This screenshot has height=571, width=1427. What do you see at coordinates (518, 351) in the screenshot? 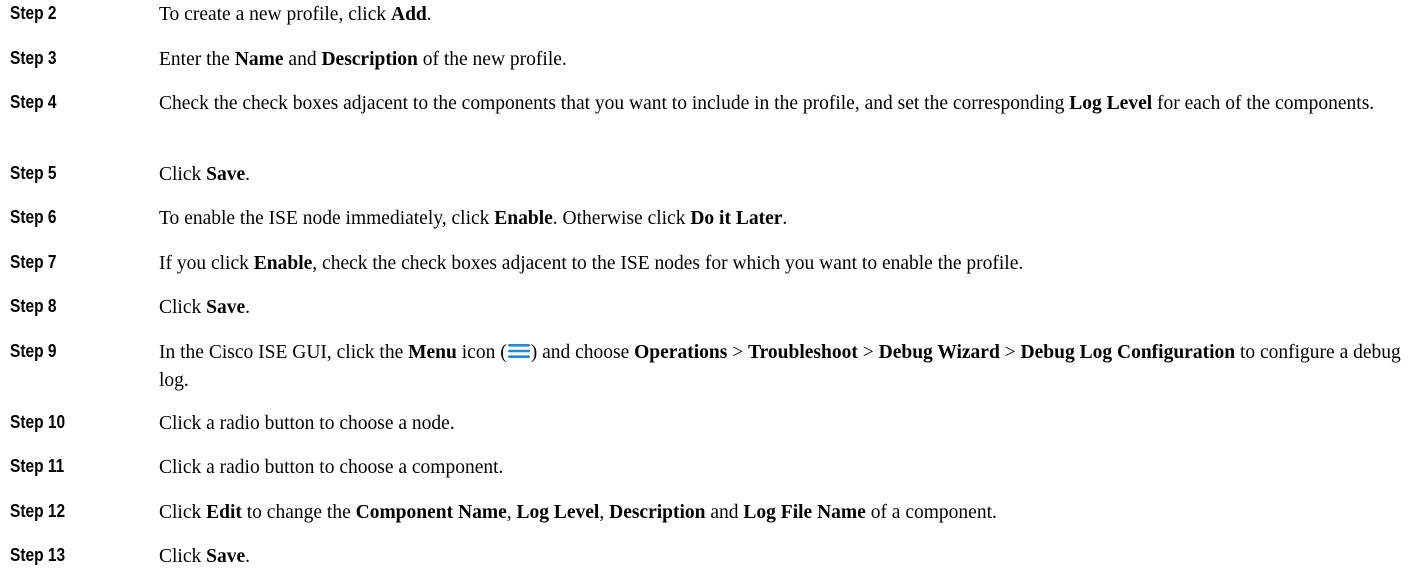
I see `hamburger-menu-icon` at bounding box center [518, 351].